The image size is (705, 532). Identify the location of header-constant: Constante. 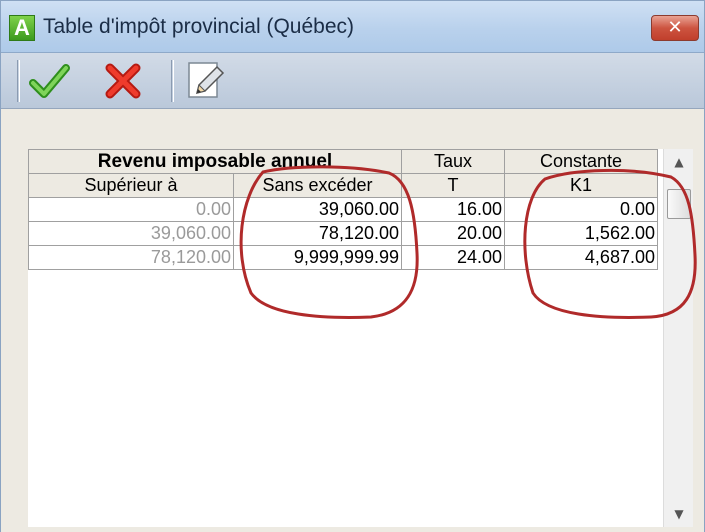
(581, 161).